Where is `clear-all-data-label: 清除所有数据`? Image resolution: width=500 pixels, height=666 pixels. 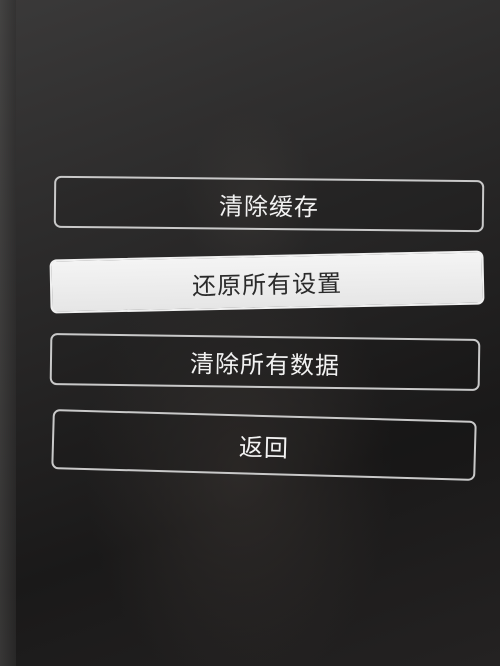 clear-all-data-label: 清除所有数据 is located at coordinates (265, 364).